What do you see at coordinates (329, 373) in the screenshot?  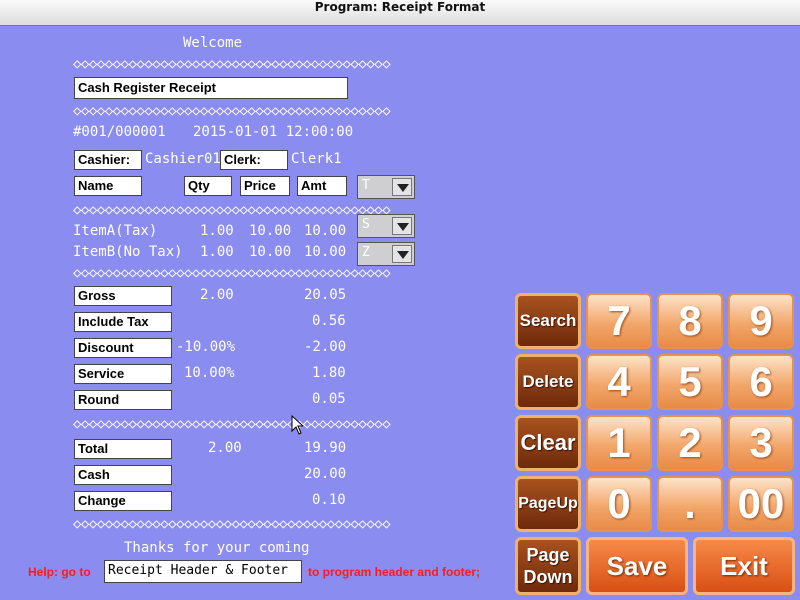 I see `service-value: 1.80` at bounding box center [329, 373].